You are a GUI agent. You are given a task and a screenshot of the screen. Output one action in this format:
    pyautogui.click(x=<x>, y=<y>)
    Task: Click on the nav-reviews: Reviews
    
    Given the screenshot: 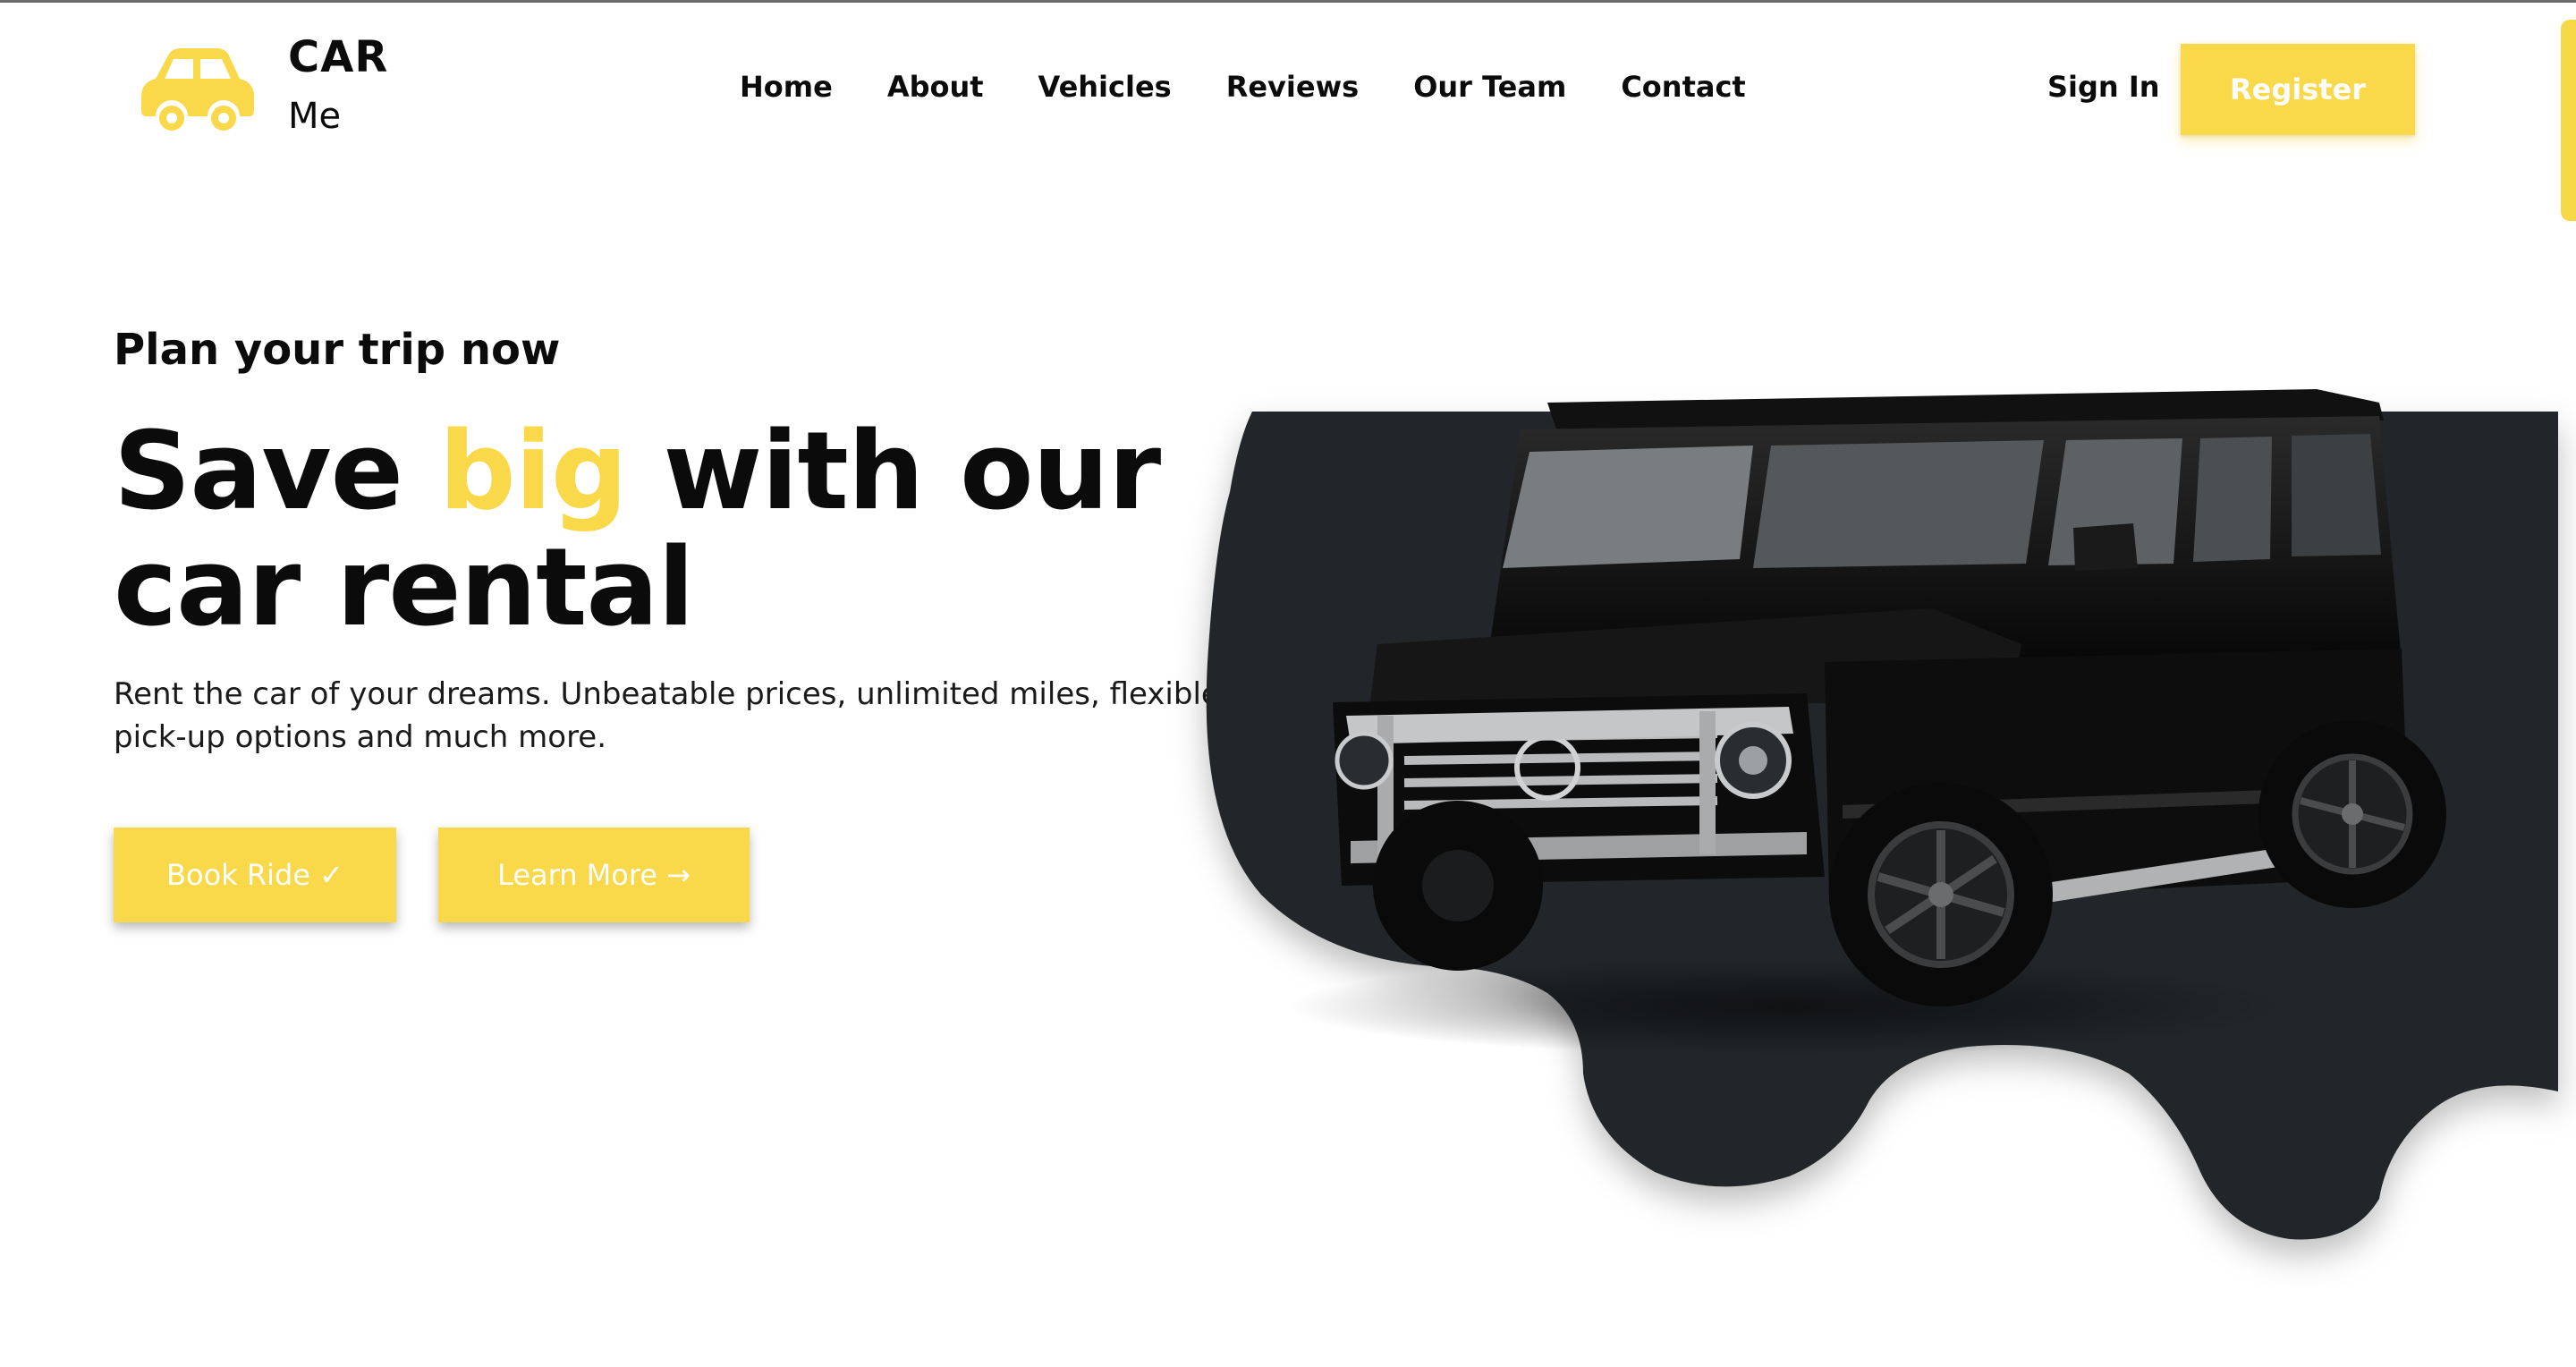 What is the action you would take?
    pyautogui.click(x=1292, y=87)
    